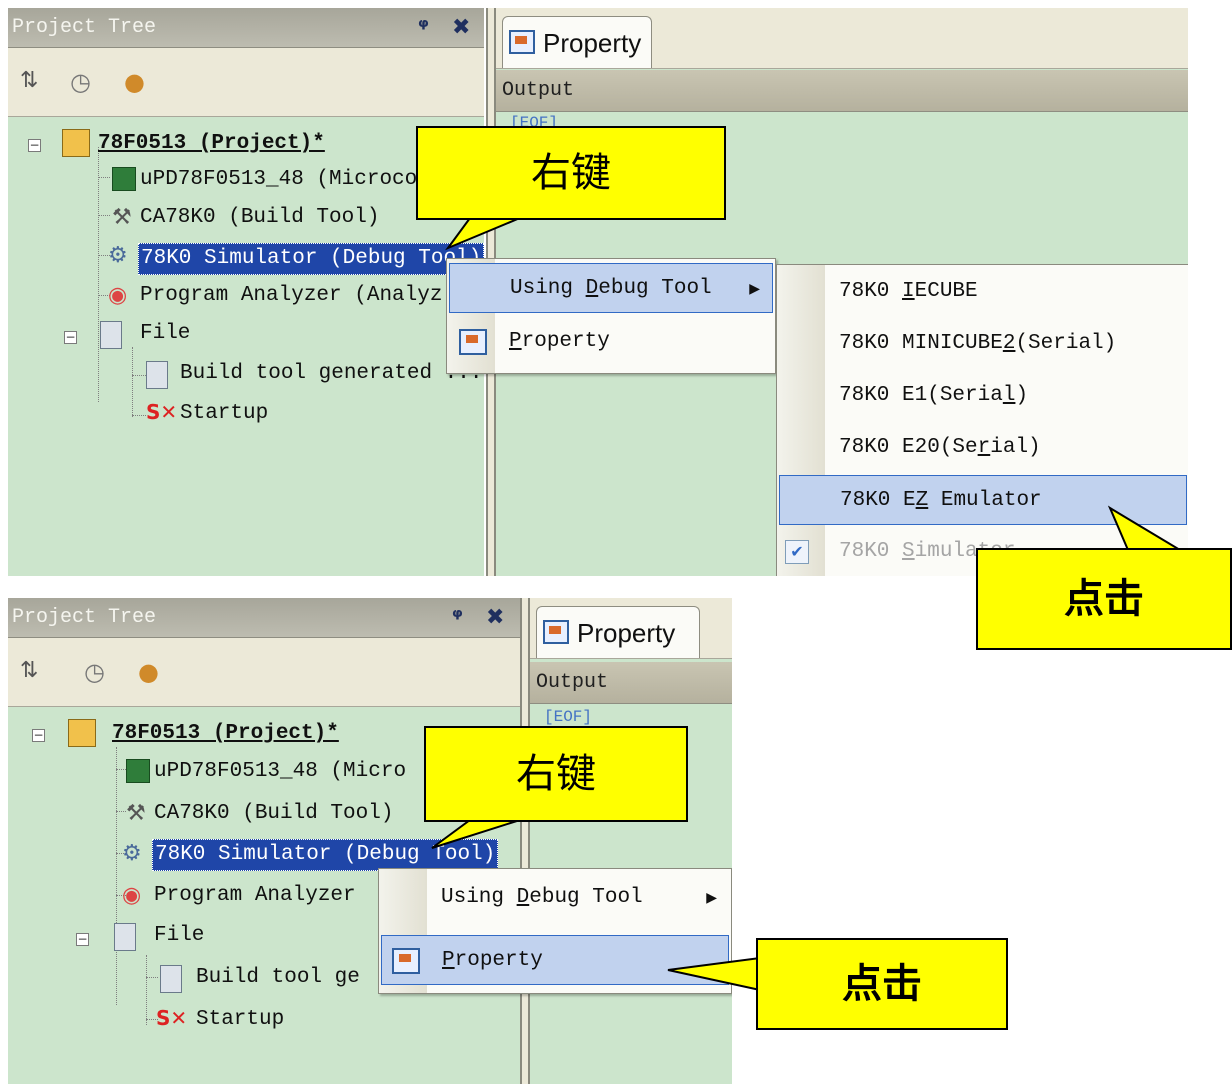 This screenshot has width=1232, height=1084. I want to click on callout-text: 点击, so click(1104, 599).